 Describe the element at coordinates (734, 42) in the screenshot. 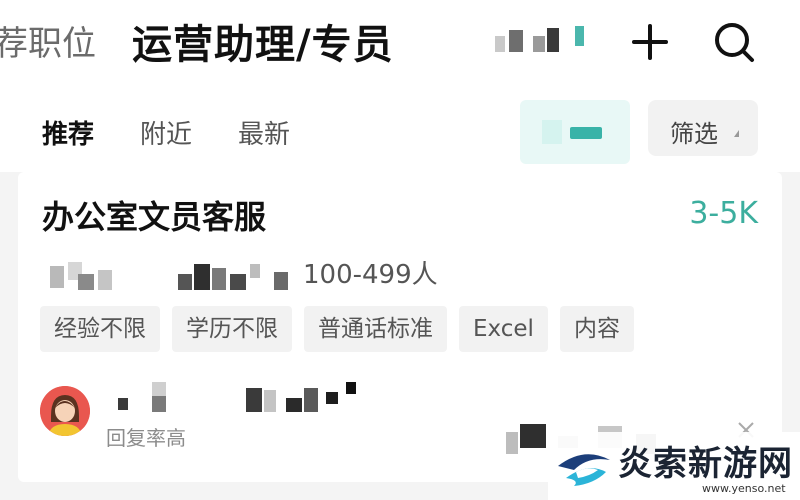

I see `search-icon` at that location.